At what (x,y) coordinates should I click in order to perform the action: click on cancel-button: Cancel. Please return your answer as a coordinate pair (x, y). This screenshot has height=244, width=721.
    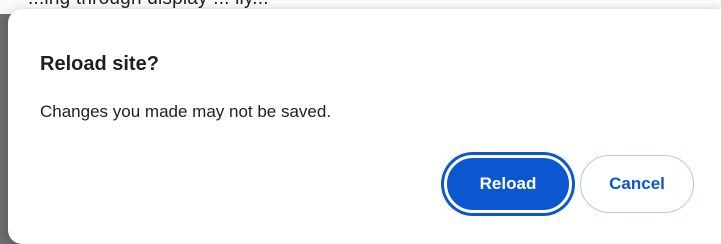
    Looking at the image, I should click on (637, 184).